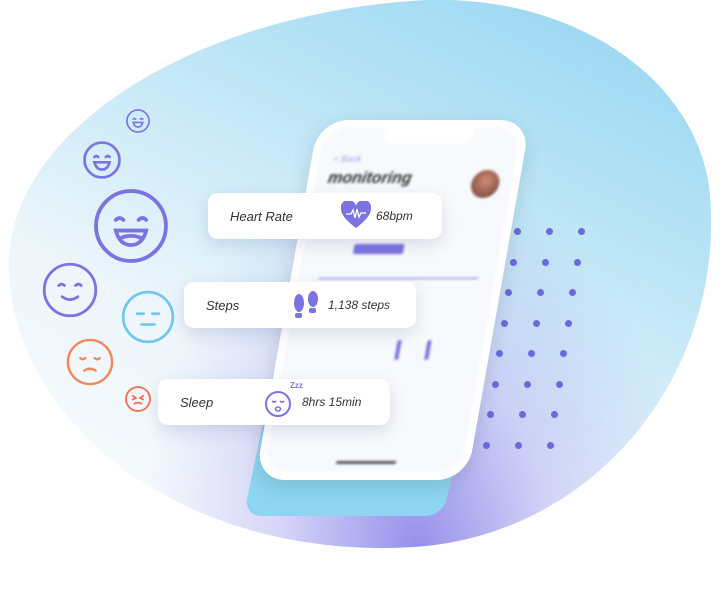  Describe the element at coordinates (485, 184) in the screenshot. I see `avatar` at that location.